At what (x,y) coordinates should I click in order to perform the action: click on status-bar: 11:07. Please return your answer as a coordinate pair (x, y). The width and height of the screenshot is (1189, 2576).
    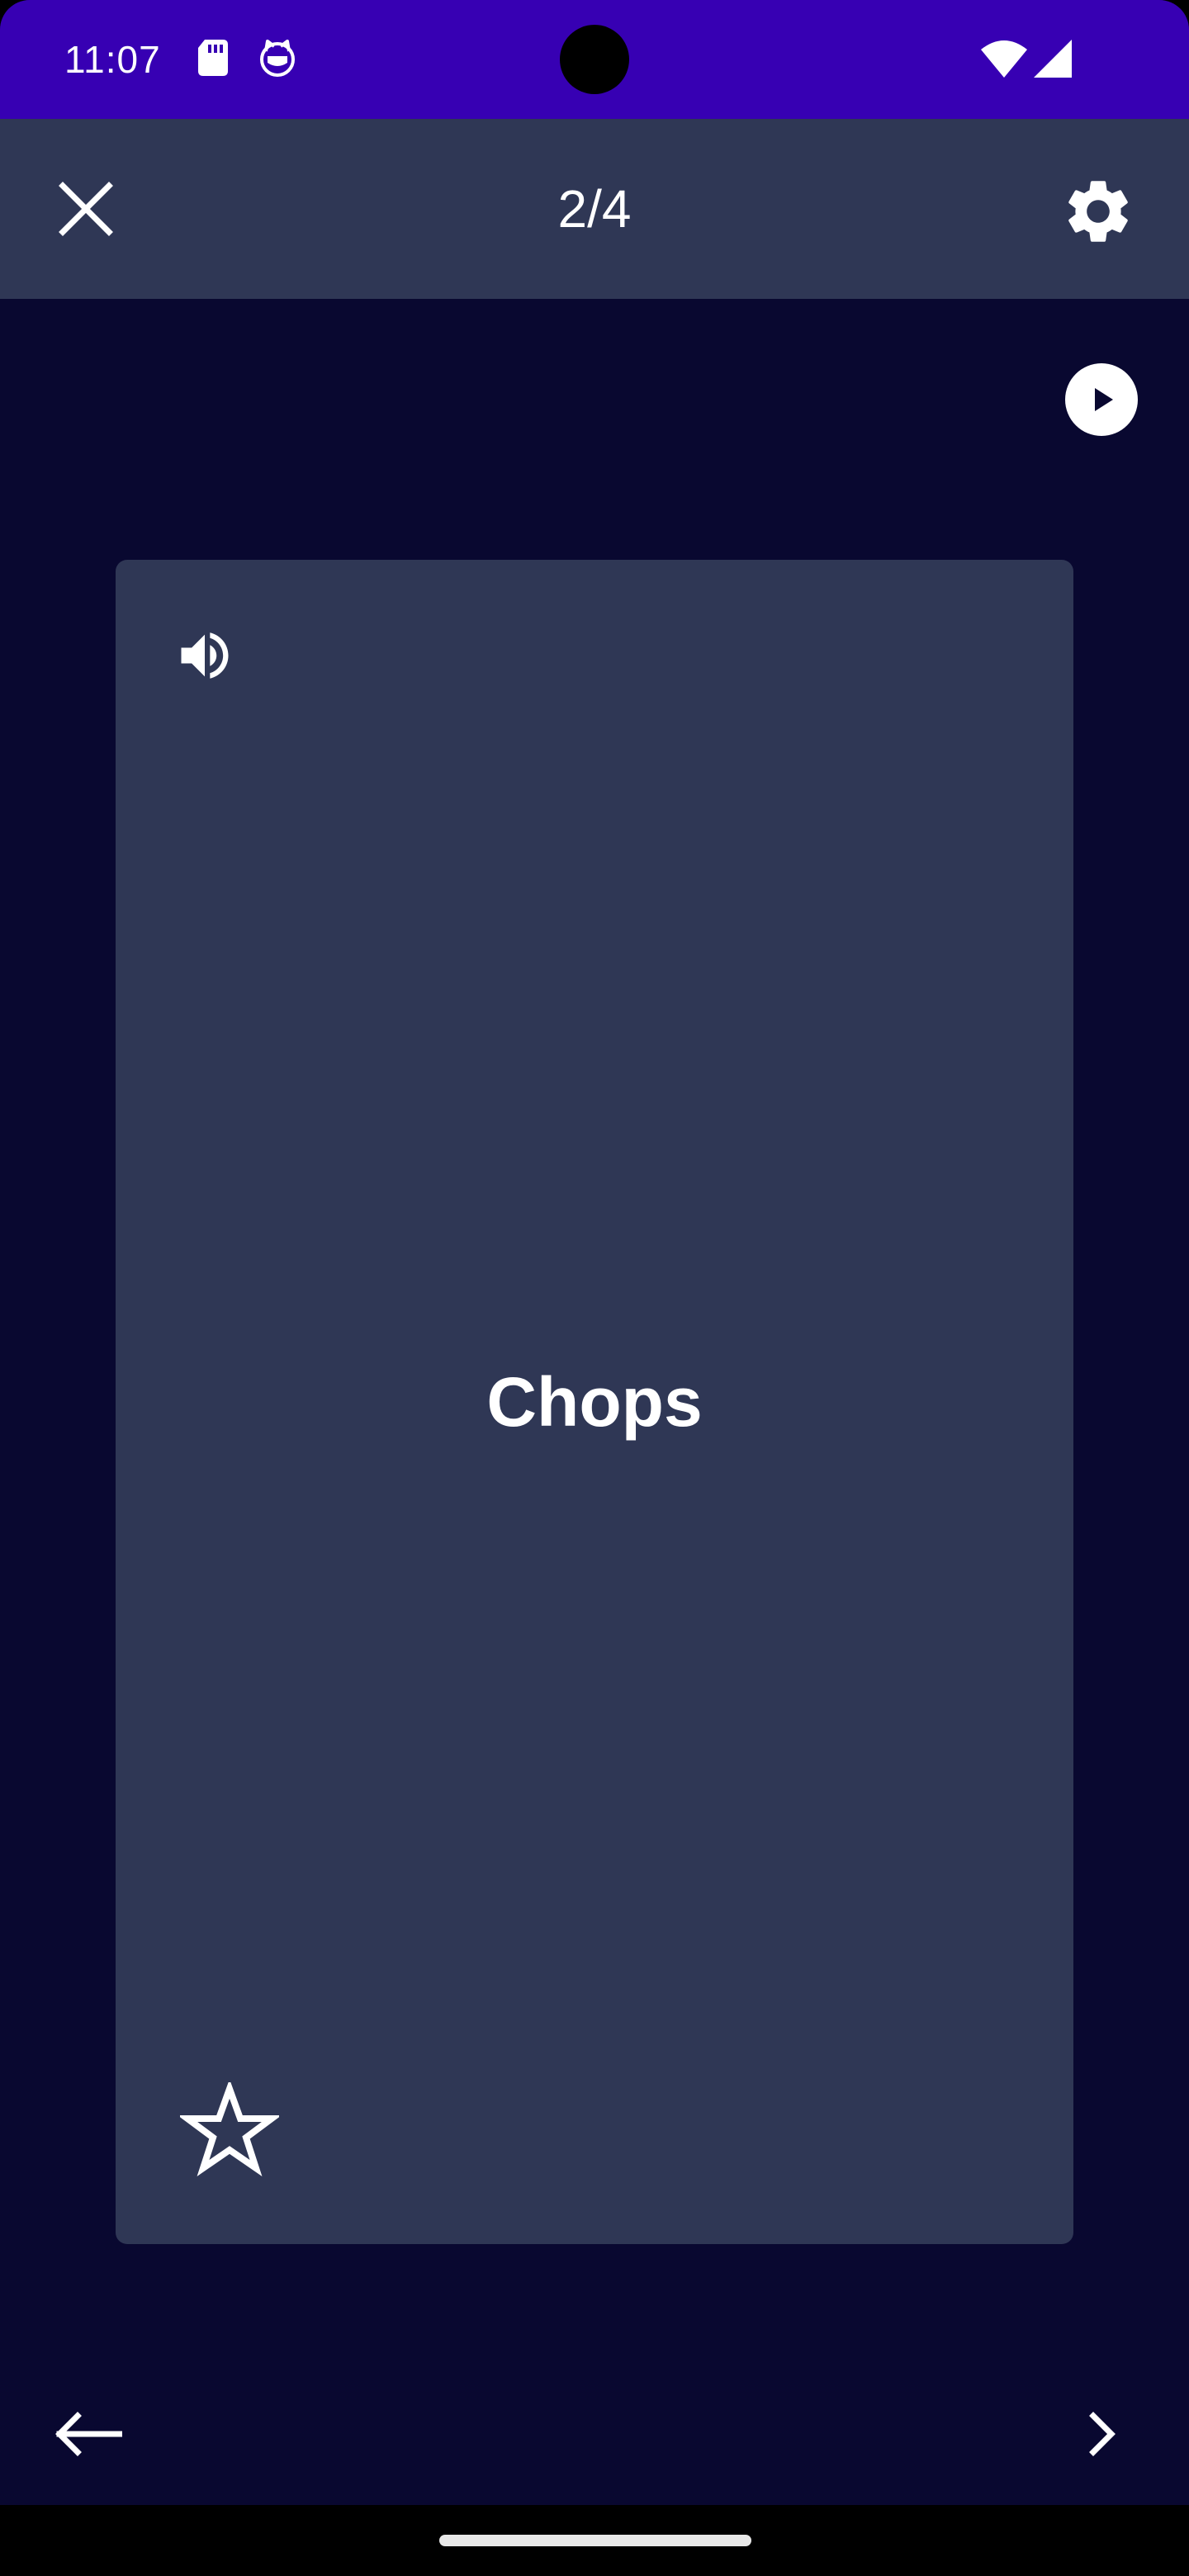
    Looking at the image, I should click on (594, 59).